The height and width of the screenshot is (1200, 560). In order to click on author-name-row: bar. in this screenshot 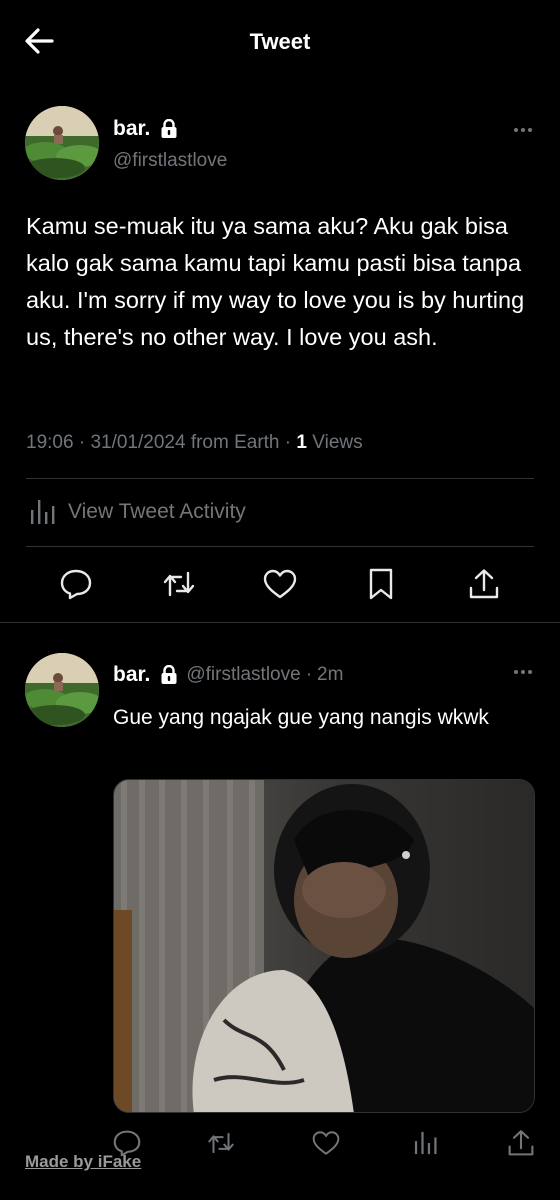, I will do `click(145, 129)`.